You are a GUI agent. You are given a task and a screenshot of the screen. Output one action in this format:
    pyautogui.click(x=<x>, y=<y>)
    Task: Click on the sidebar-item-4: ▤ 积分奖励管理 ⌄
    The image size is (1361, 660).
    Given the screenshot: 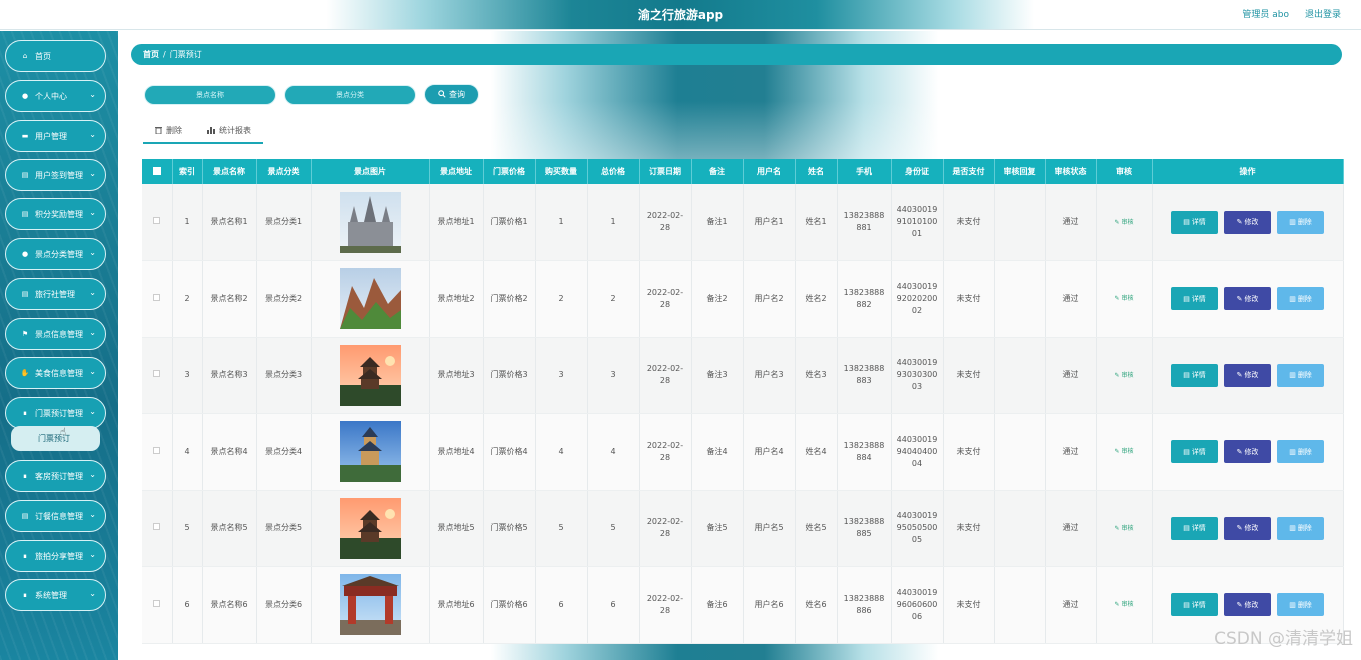 What is the action you would take?
    pyautogui.click(x=55, y=214)
    